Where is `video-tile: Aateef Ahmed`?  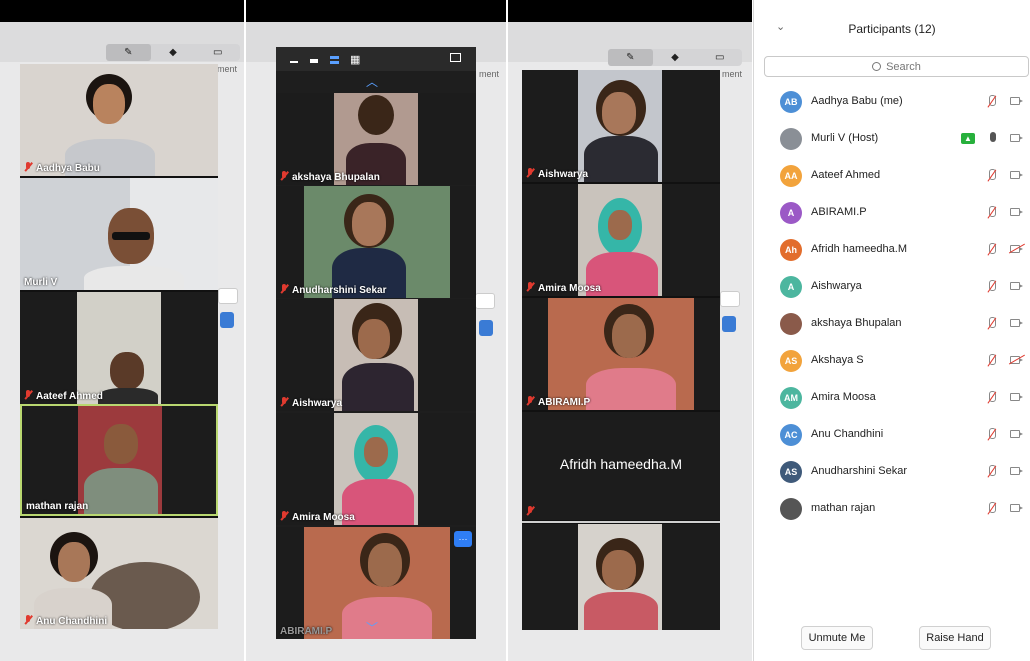
video-tile: Aateef Ahmed is located at coordinates (119, 348).